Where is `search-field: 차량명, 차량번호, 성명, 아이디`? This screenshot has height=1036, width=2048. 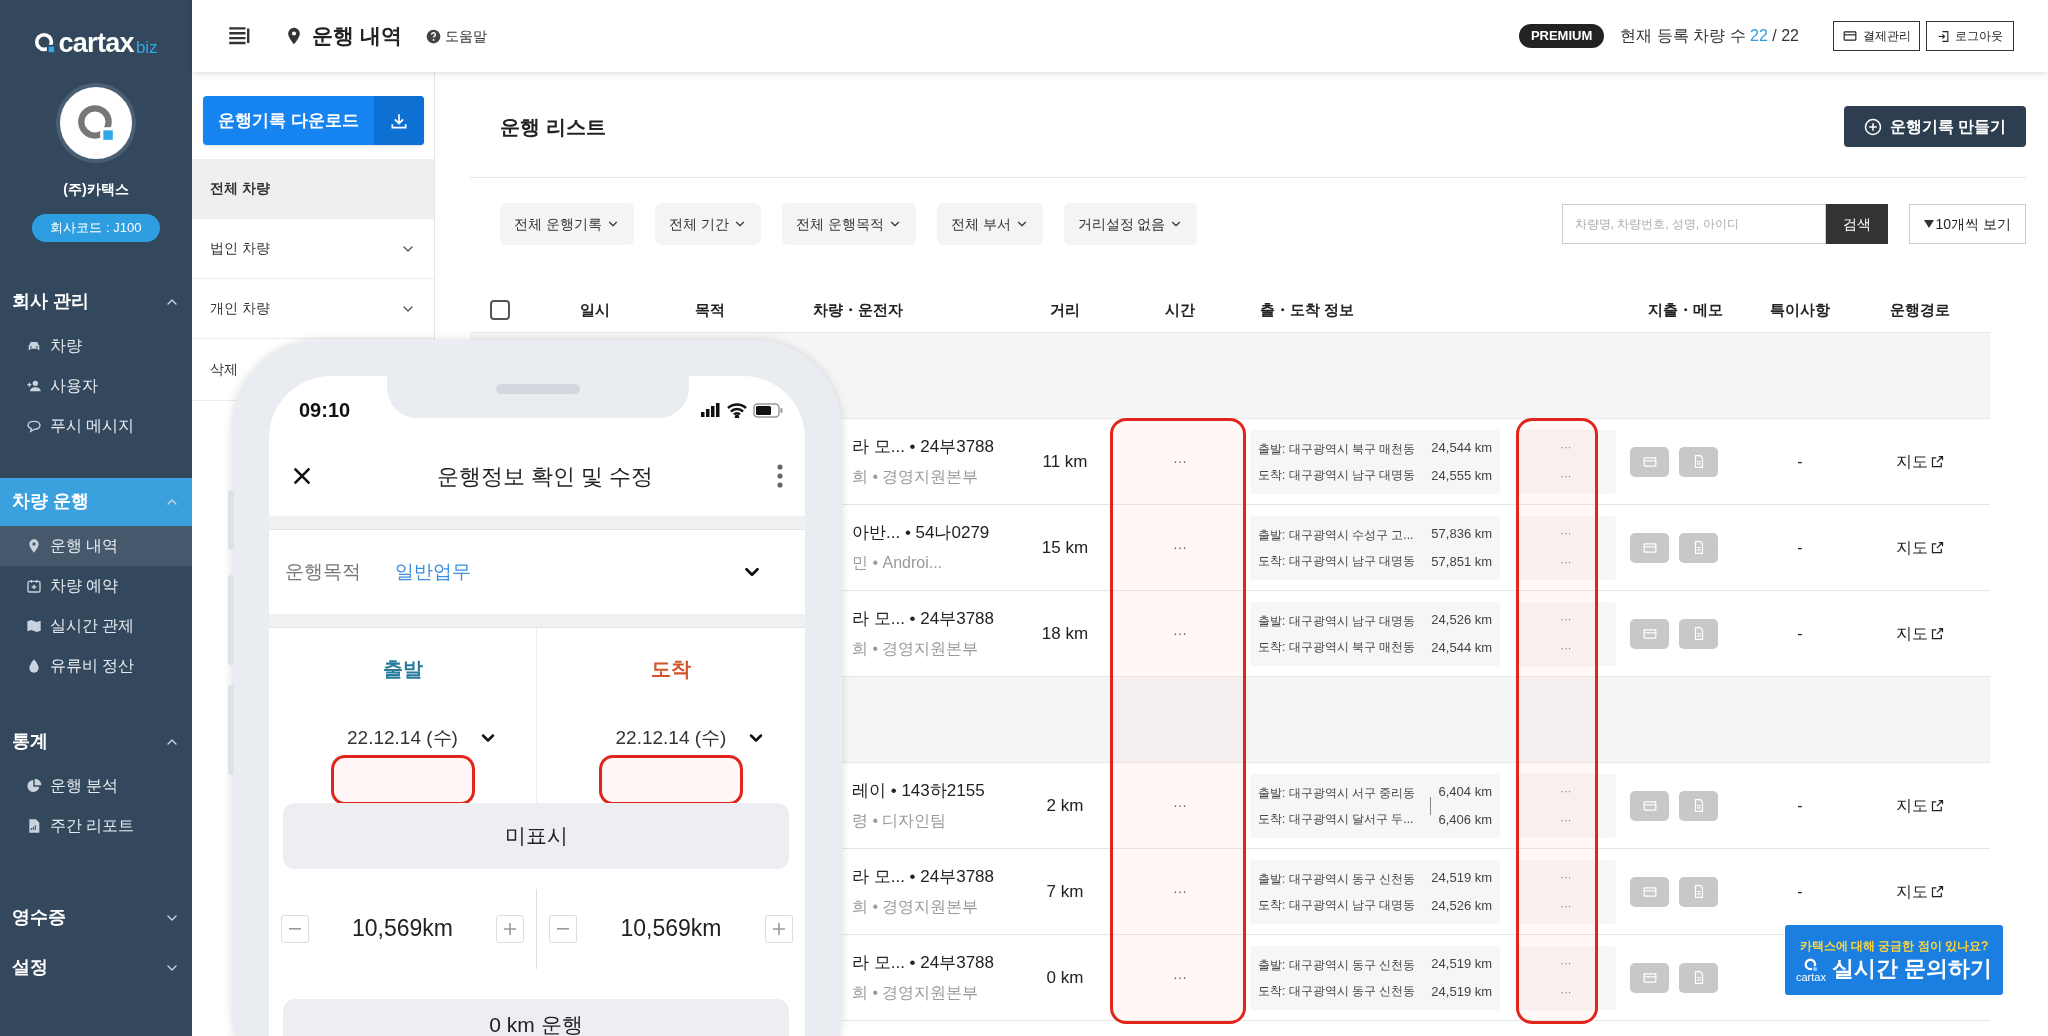
search-field: 차량명, 차량번호, 성명, 아이디 is located at coordinates (1693, 224).